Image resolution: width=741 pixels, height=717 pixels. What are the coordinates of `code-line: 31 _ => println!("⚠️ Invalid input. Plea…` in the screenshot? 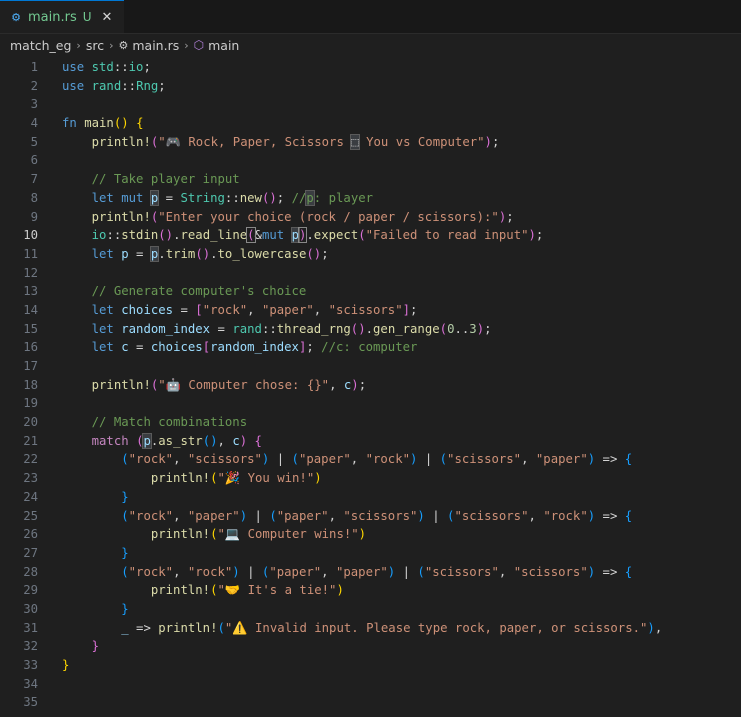 It's located at (370, 628).